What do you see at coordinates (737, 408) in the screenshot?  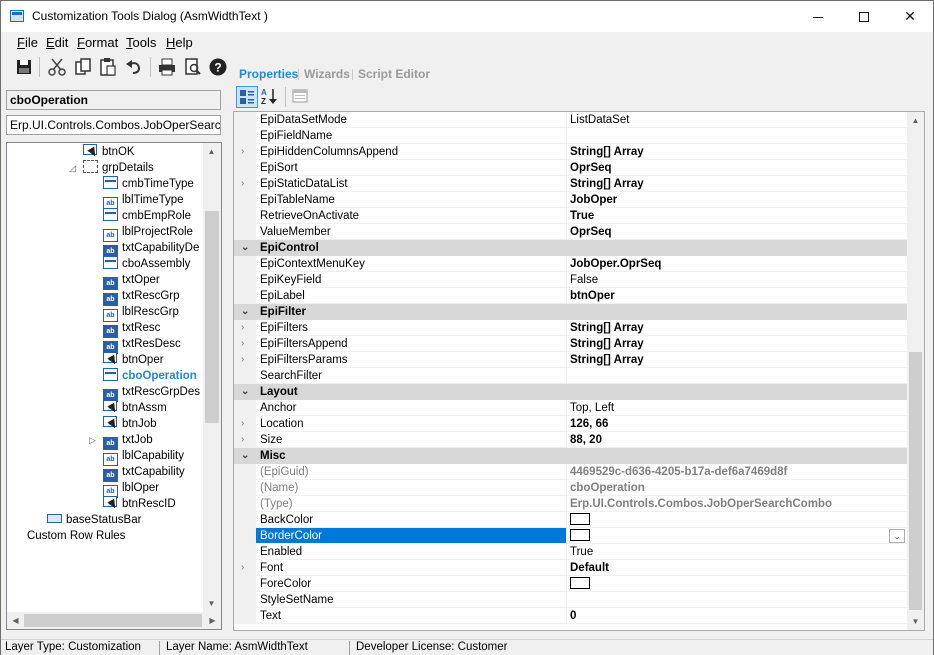 I see `property-value: Top, Left` at bounding box center [737, 408].